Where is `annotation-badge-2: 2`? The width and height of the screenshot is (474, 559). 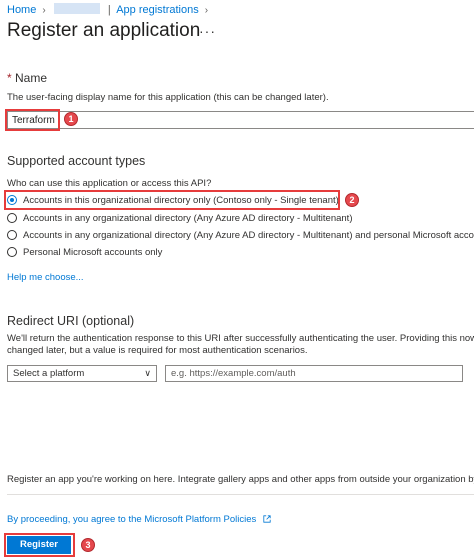 annotation-badge-2: 2 is located at coordinates (352, 200).